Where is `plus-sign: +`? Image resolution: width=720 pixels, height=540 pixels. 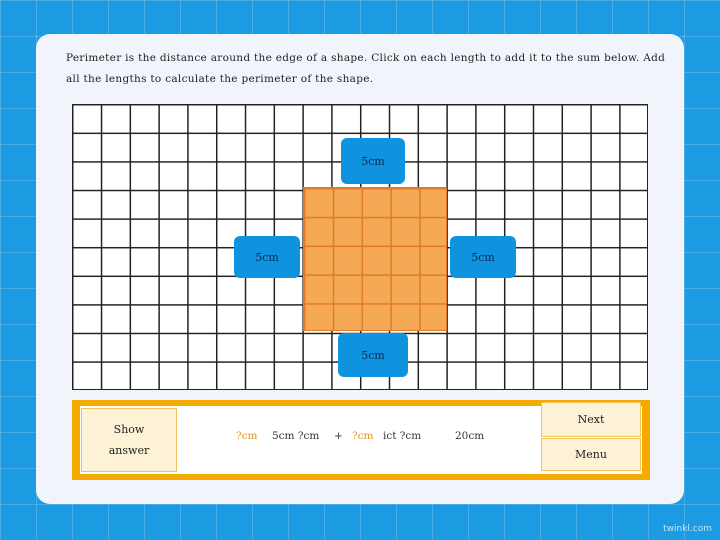
plus-sign: + is located at coordinates (338, 436).